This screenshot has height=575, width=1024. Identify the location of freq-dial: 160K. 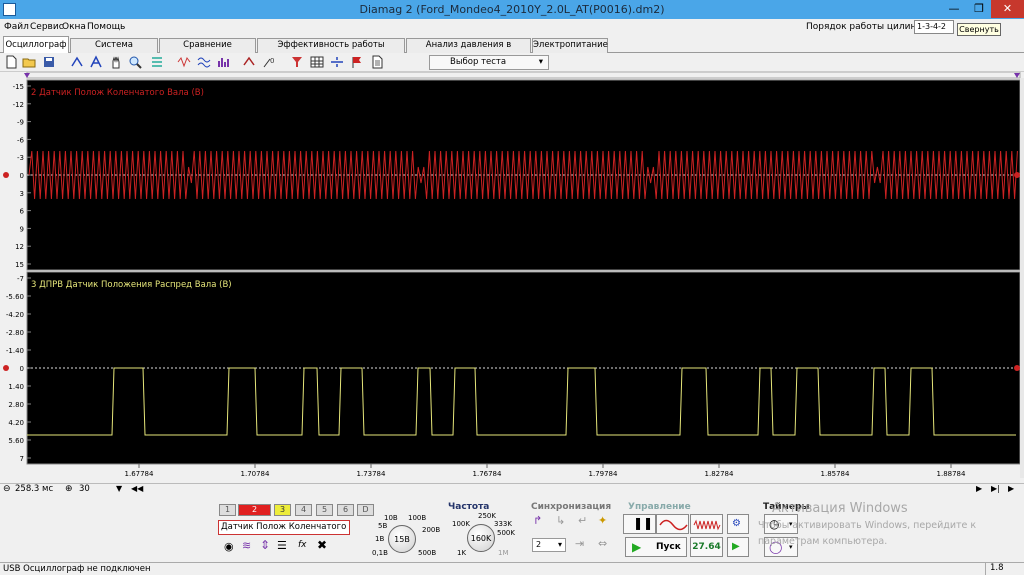
(481, 538).